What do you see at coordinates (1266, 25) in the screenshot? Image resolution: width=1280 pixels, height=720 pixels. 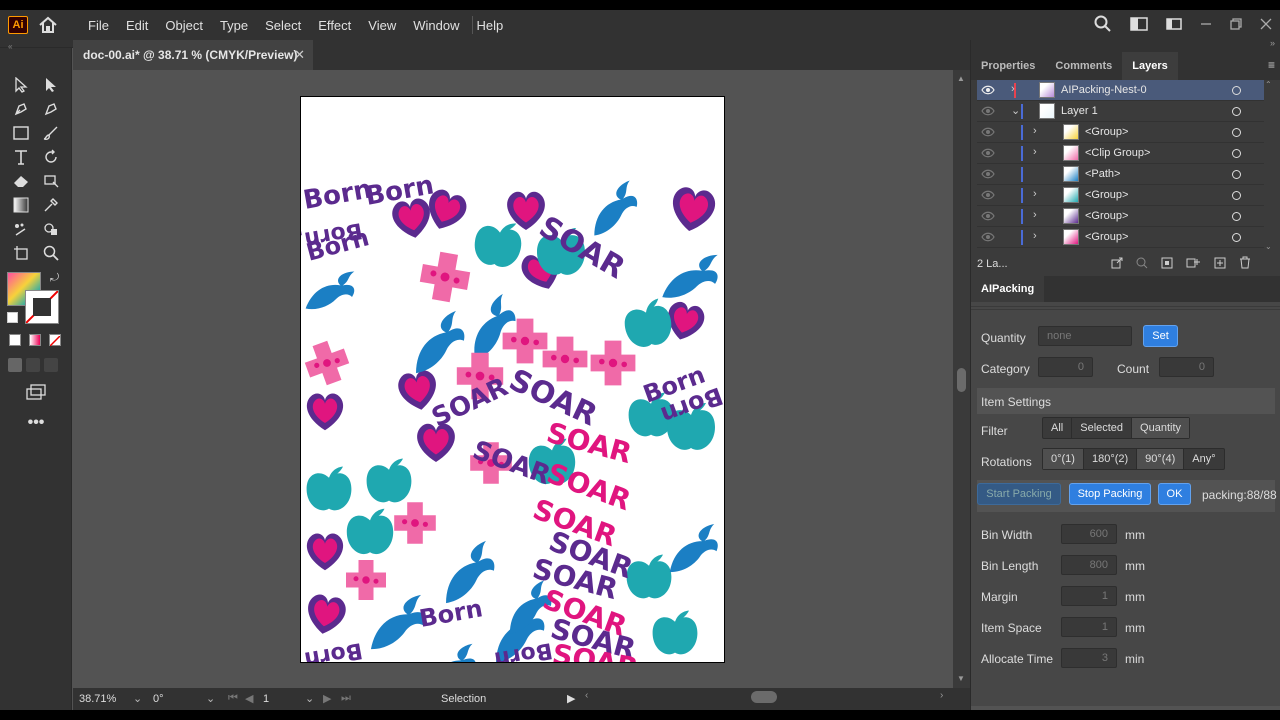 I see `close-window-icon` at bounding box center [1266, 25].